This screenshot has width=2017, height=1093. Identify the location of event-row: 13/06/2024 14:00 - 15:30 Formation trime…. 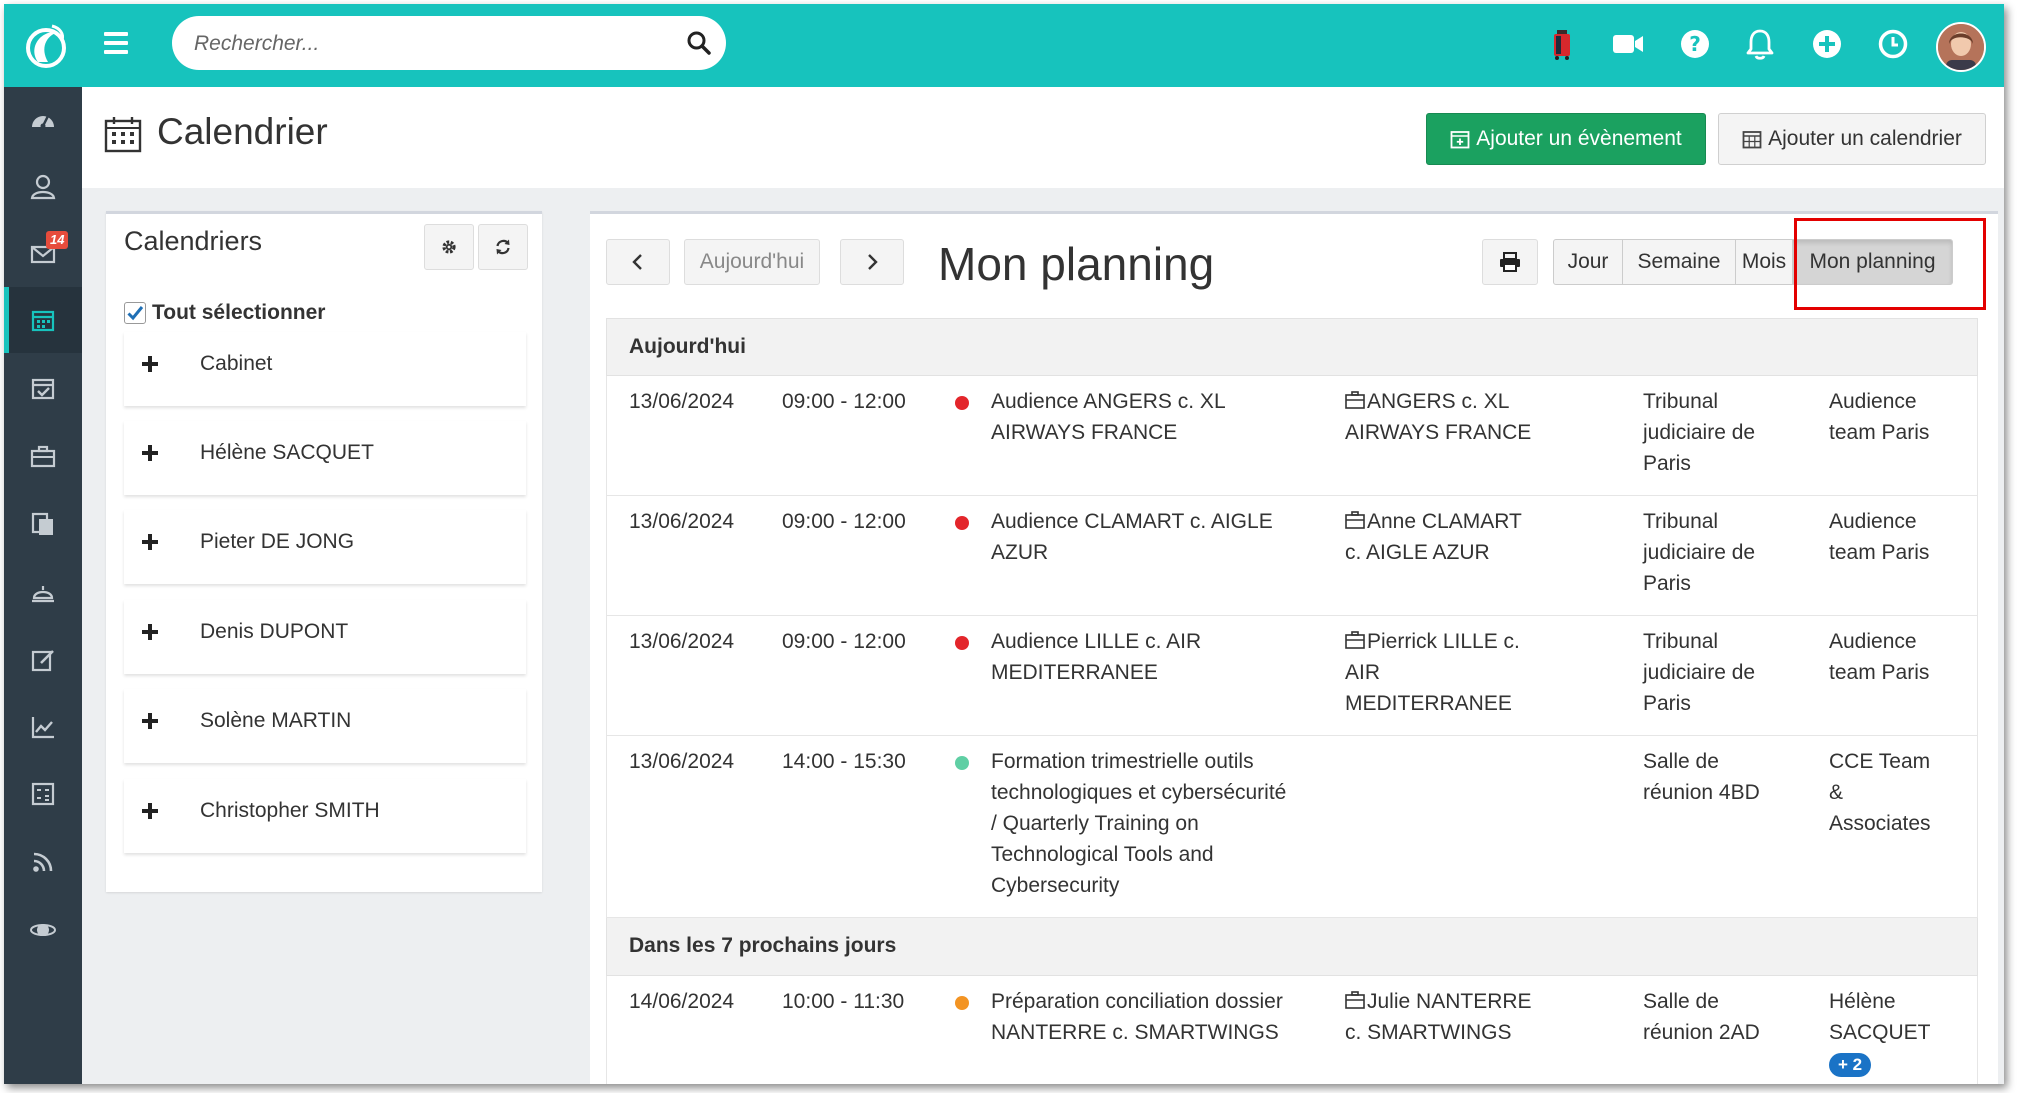
(1292, 827).